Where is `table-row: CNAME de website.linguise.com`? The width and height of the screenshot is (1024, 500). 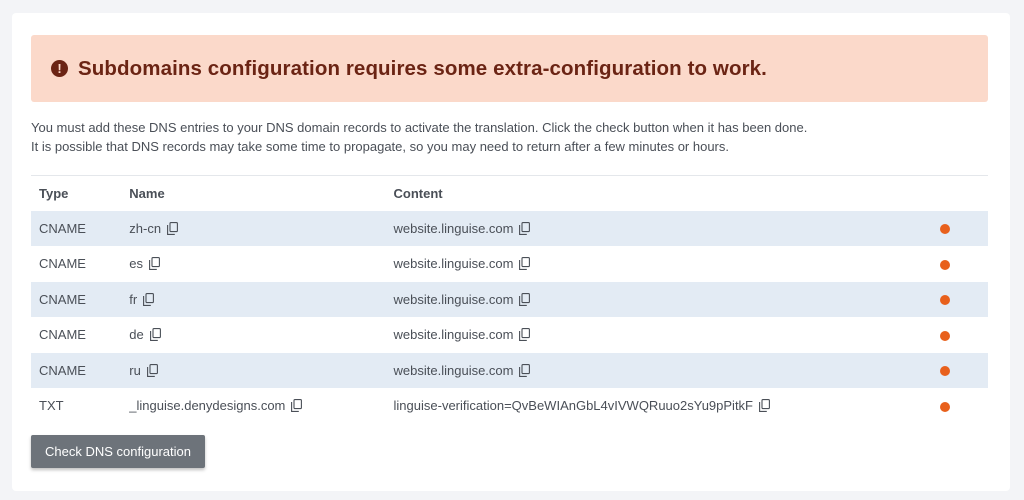
table-row: CNAME de website.linguise.com is located at coordinates (509, 335).